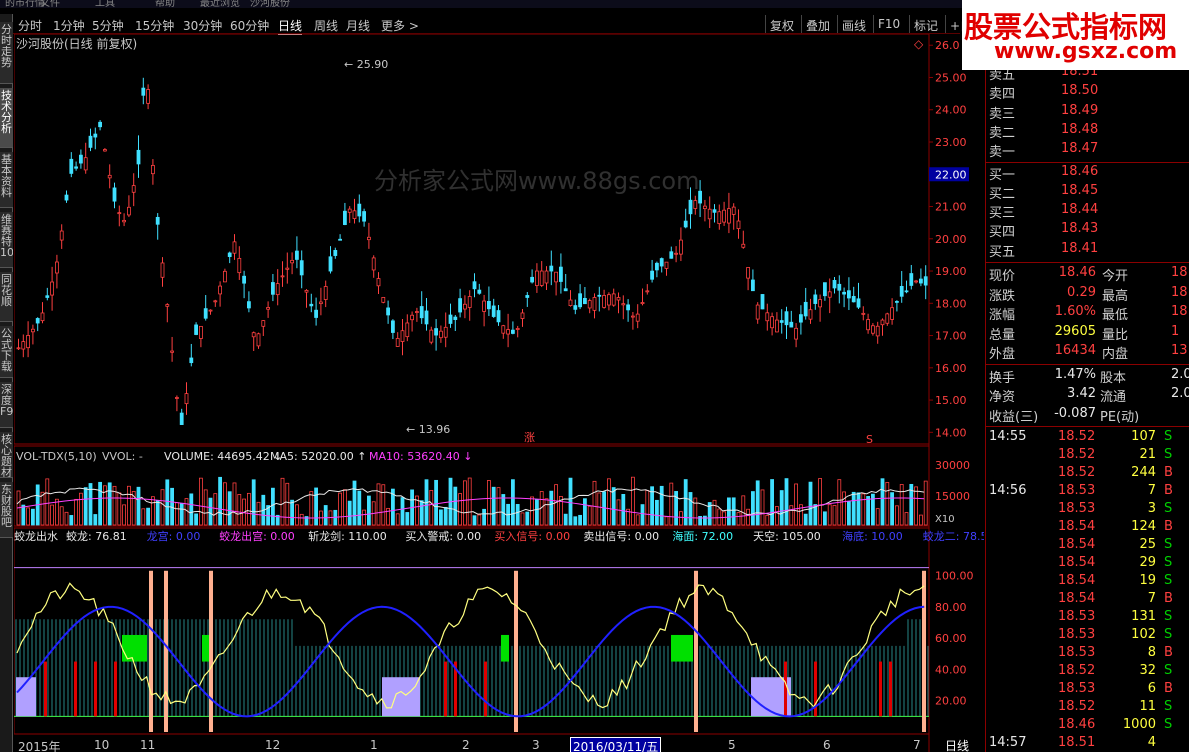 The width and height of the screenshot is (1189, 752). What do you see at coordinates (6, 405) in the screenshot?
I see `side-tab: 深度F9` at bounding box center [6, 405].